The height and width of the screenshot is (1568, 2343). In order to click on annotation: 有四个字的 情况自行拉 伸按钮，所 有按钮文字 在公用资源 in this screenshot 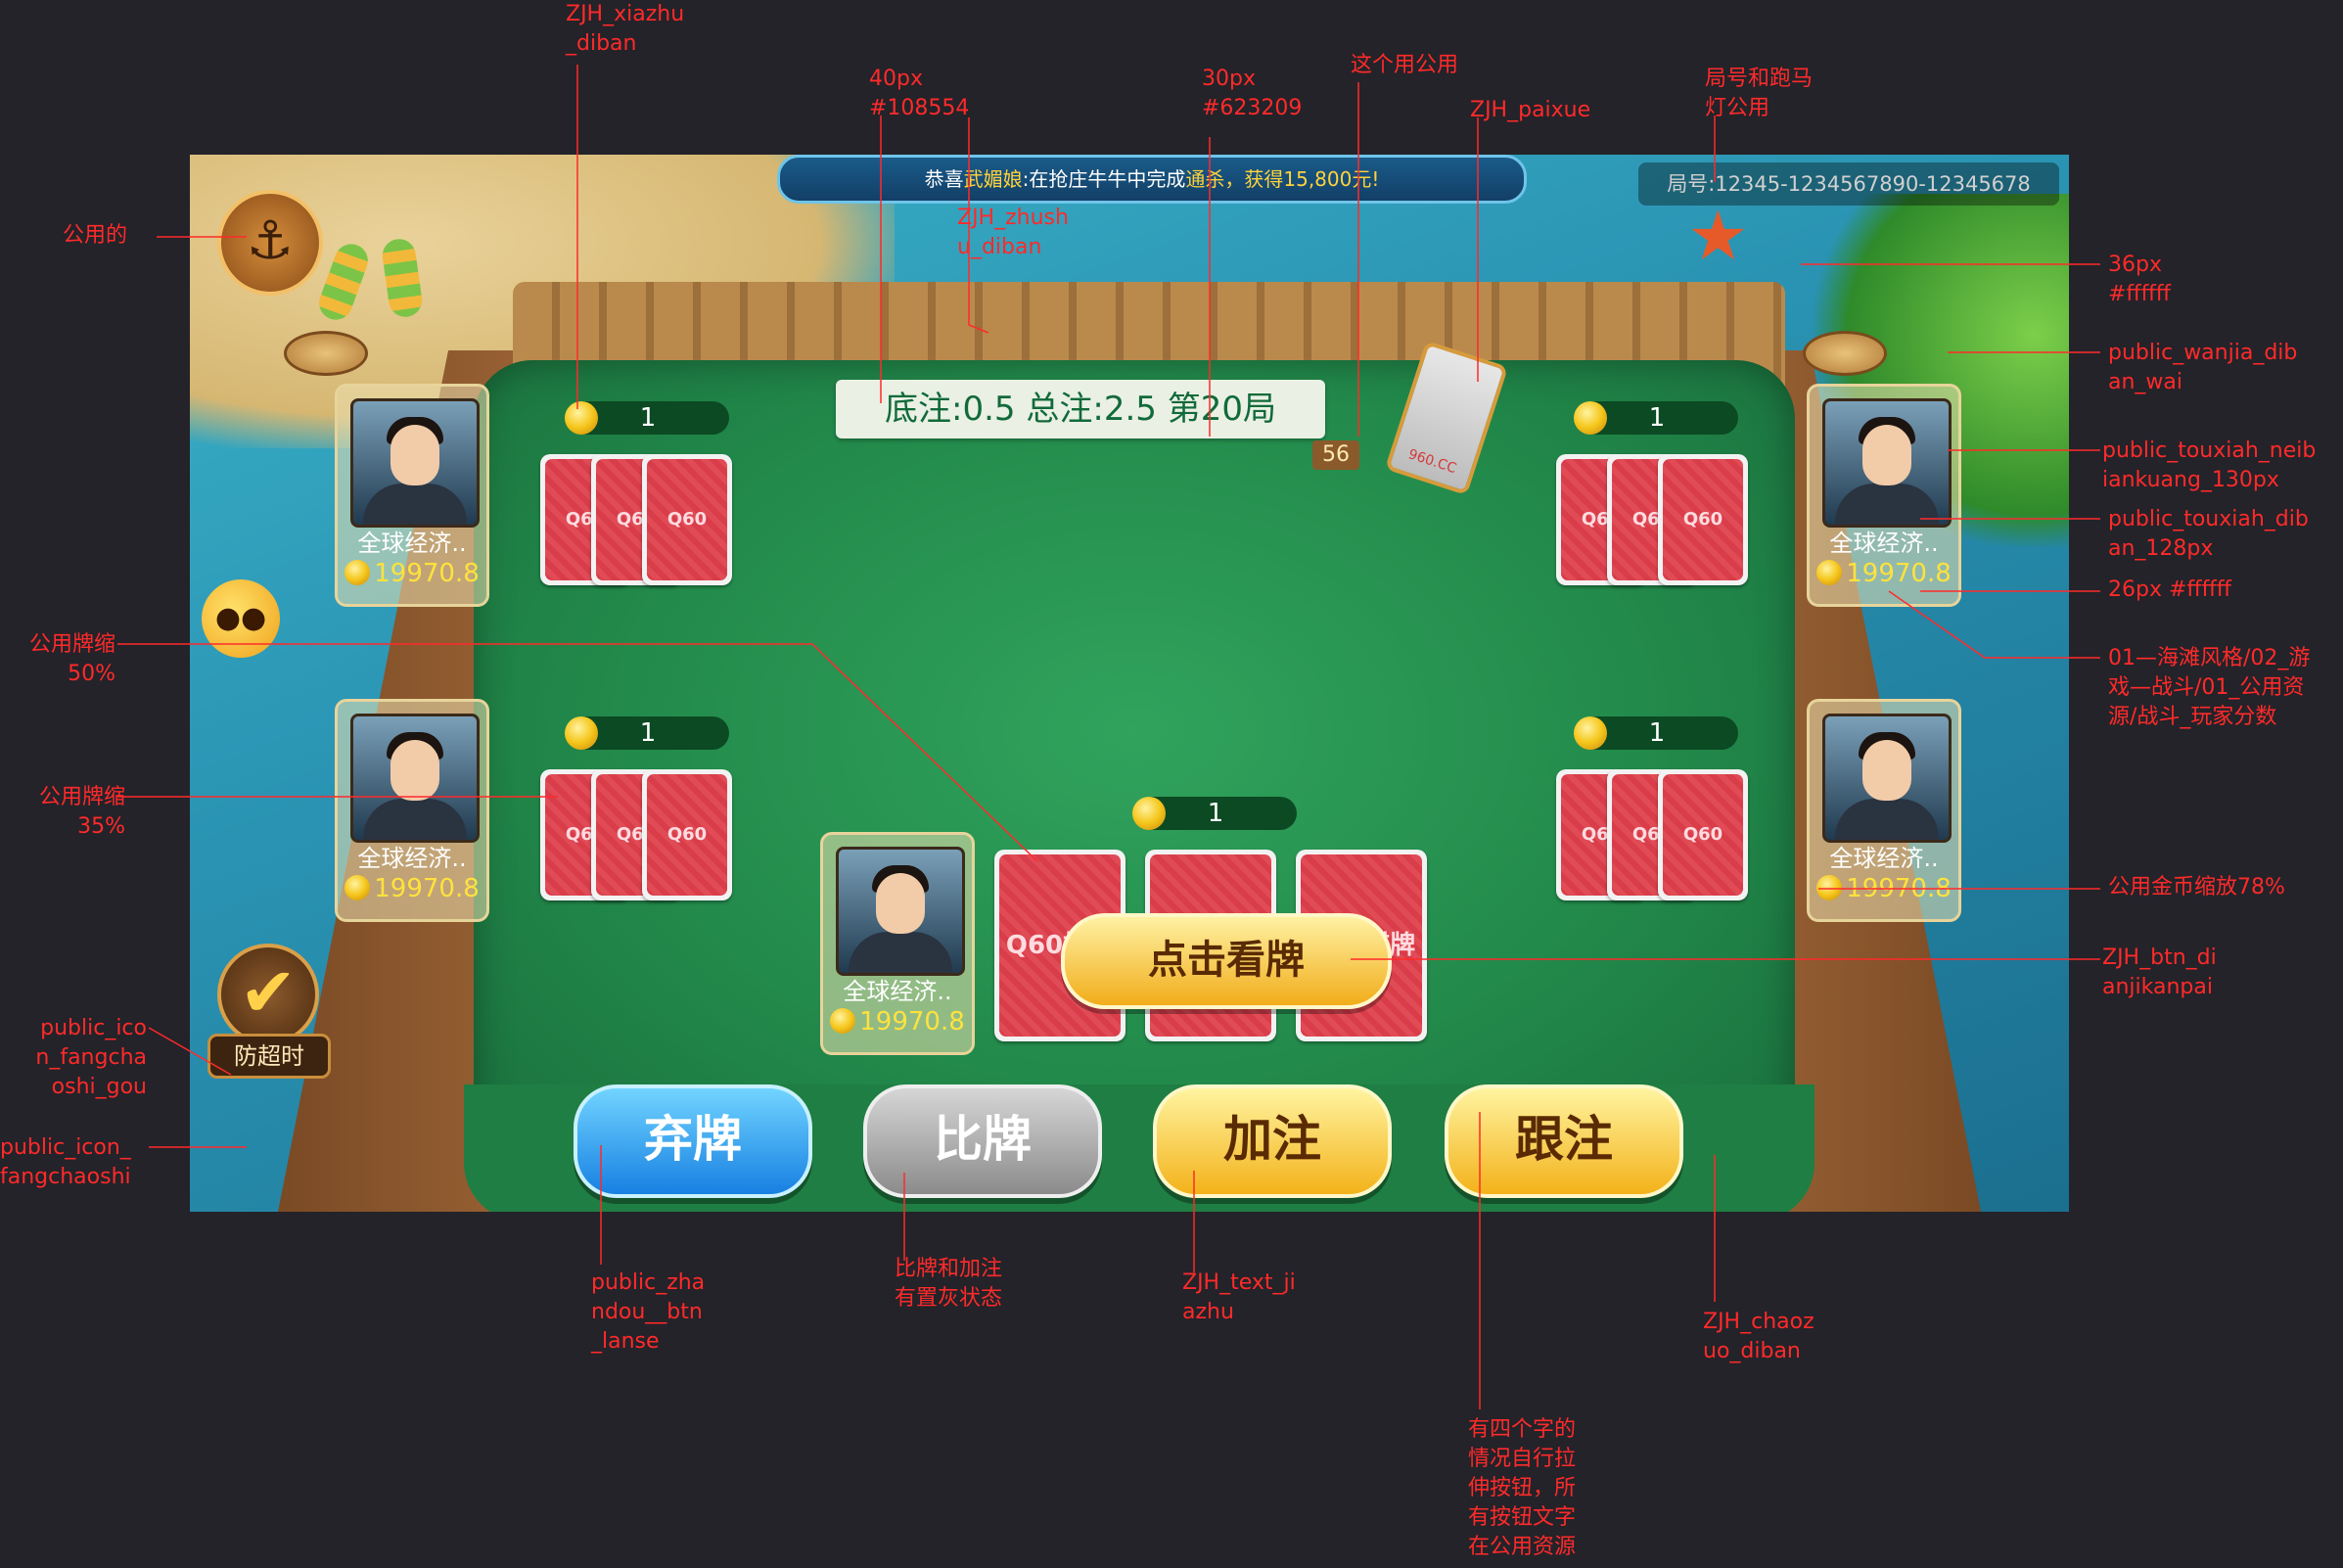, I will do `click(1522, 1488)`.